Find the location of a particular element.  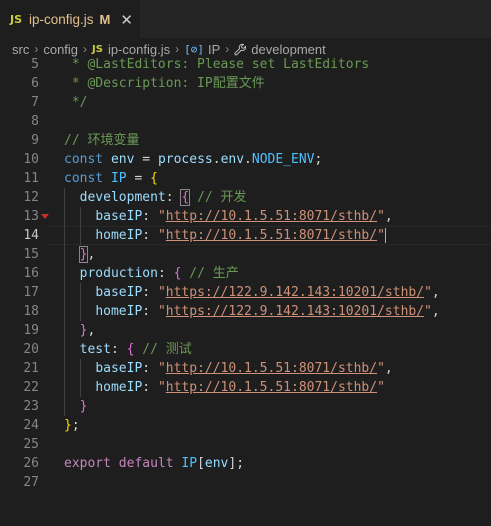

line-number: 18 is located at coordinates (31, 311).